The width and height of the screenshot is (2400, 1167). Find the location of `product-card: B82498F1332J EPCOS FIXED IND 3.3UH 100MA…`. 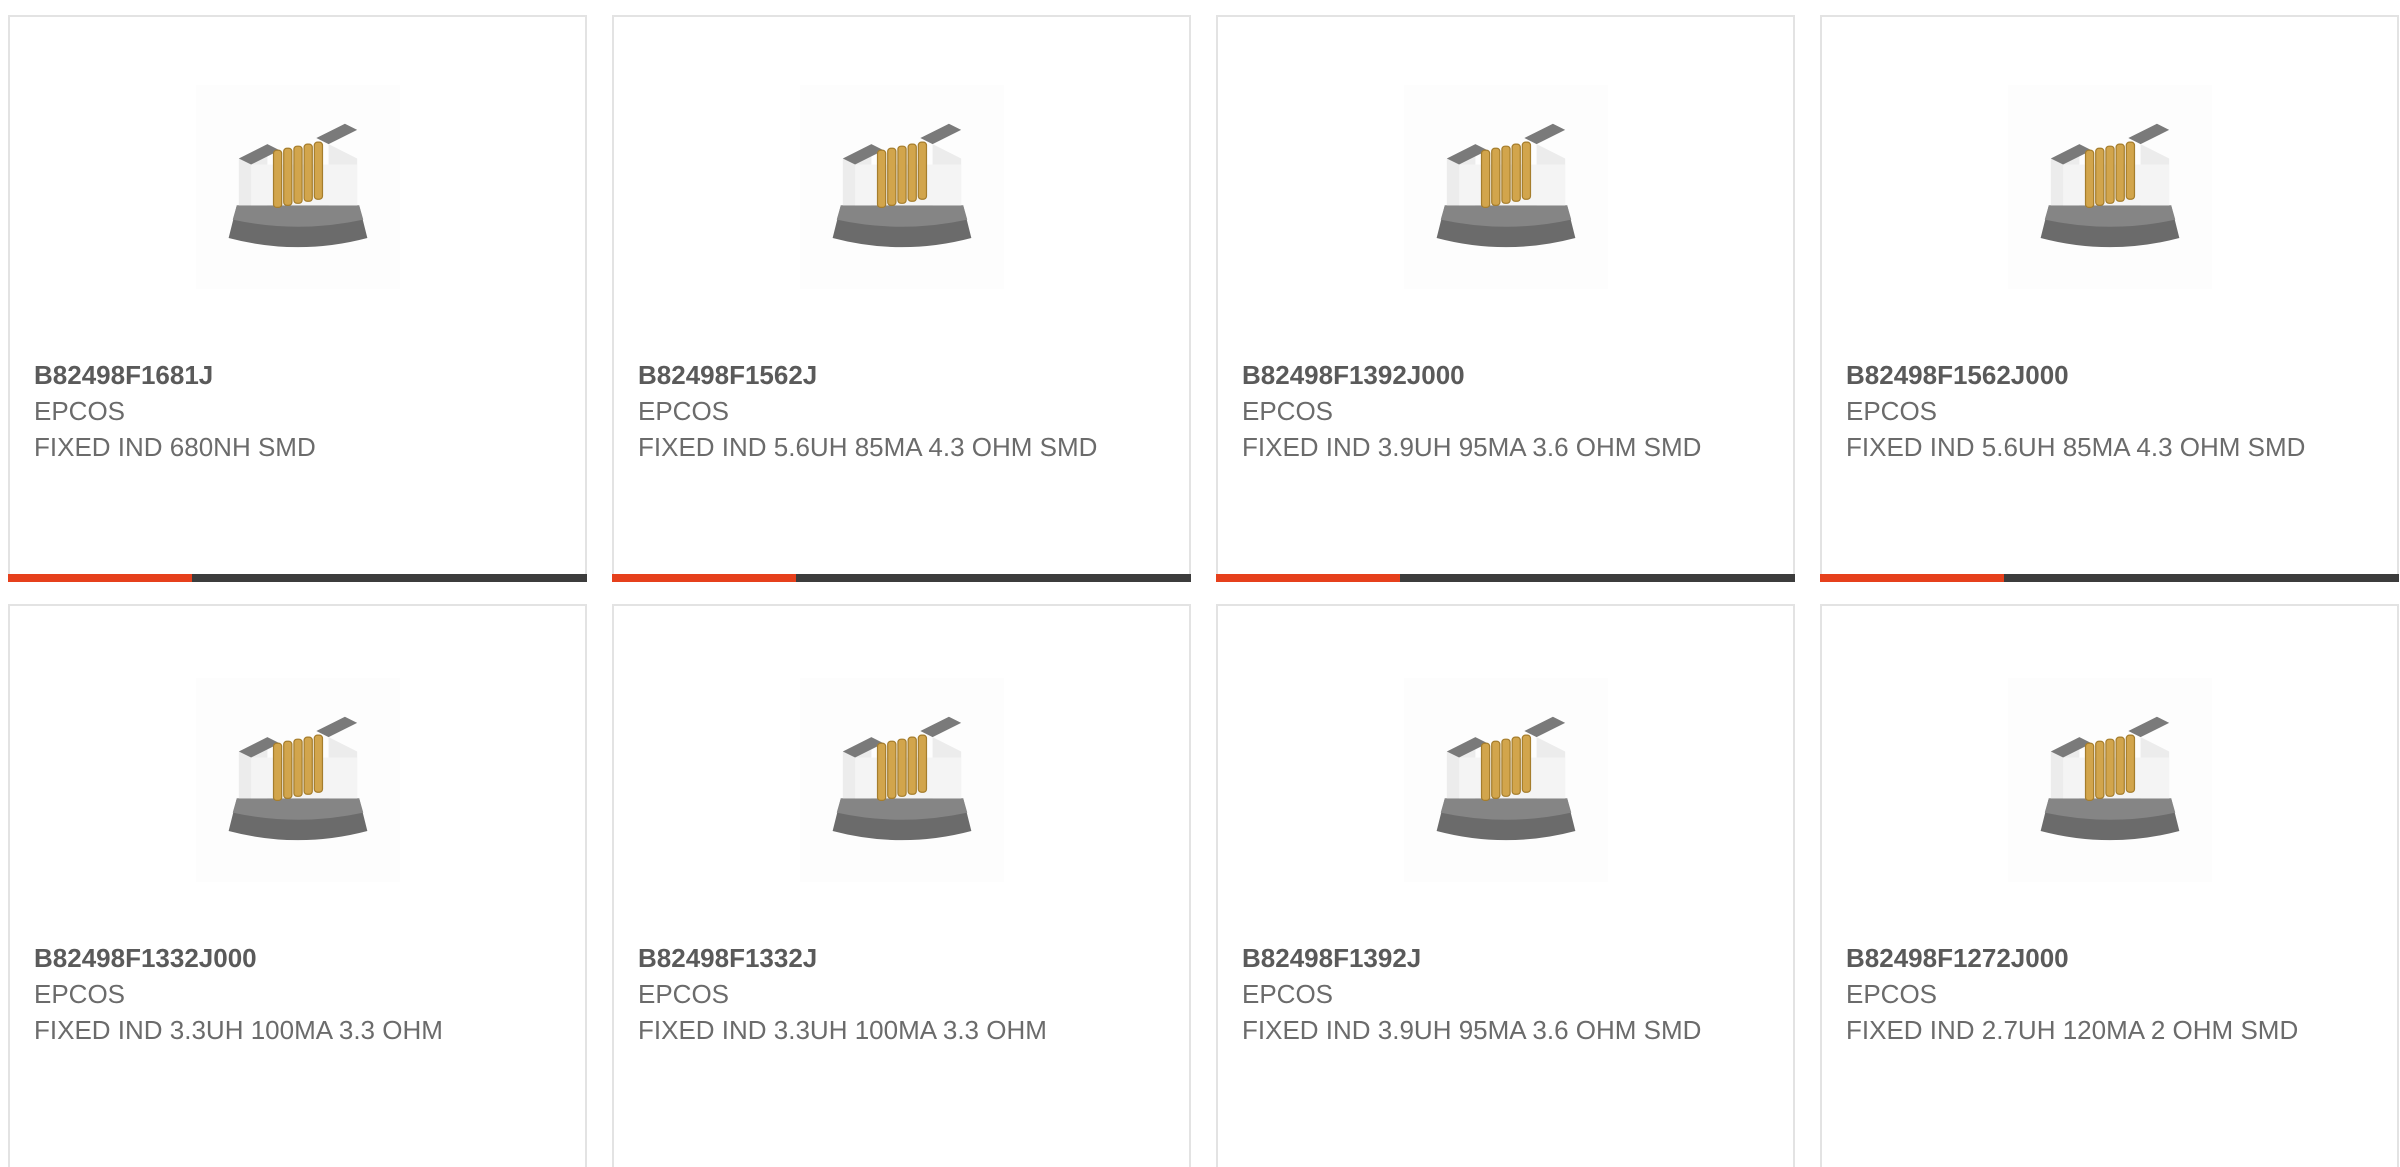

product-card: B82498F1332J EPCOS FIXED IND 3.3UH 100MA… is located at coordinates (901, 885).